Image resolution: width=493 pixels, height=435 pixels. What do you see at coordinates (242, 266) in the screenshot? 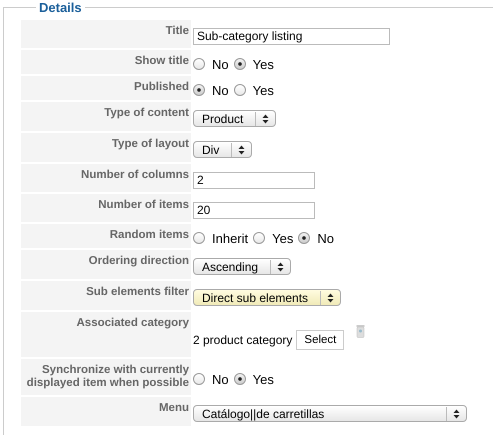
I see `dropdown: Ascending` at bounding box center [242, 266].